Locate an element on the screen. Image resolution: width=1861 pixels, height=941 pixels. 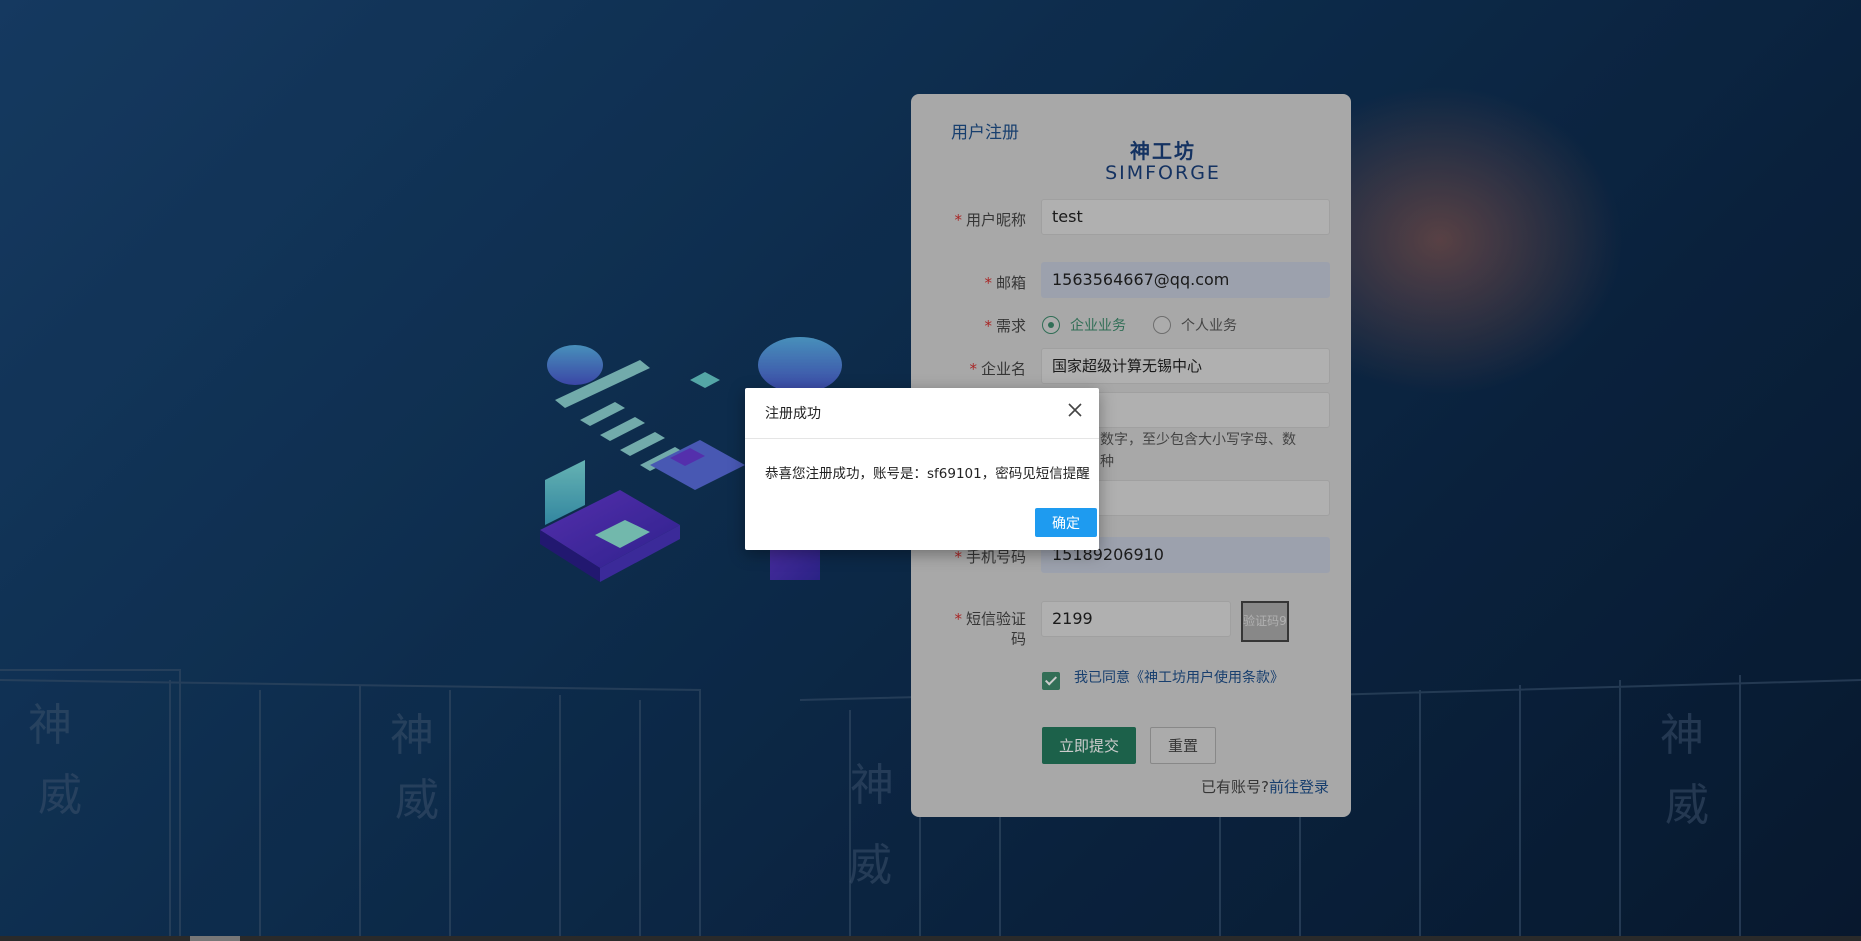
dialog-message: 恭喜您注册成功，账号是：sf69101，密码见短信提醒 is located at coordinates (927, 474).